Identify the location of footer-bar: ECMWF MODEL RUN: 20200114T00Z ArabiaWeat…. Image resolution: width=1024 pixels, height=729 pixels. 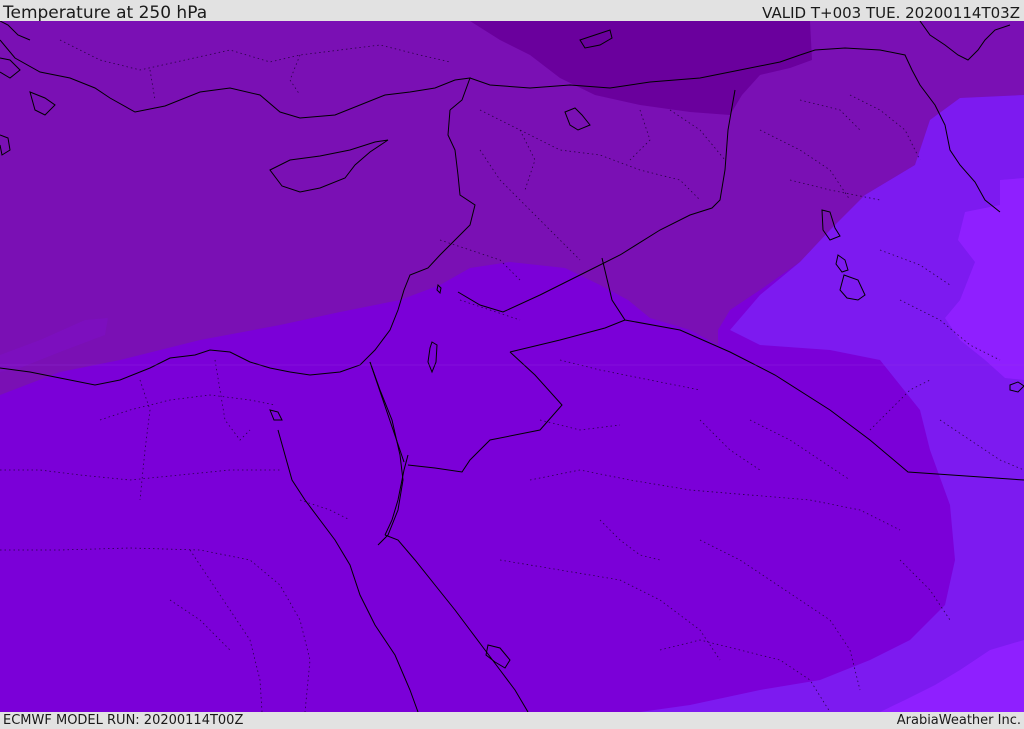
(512, 720).